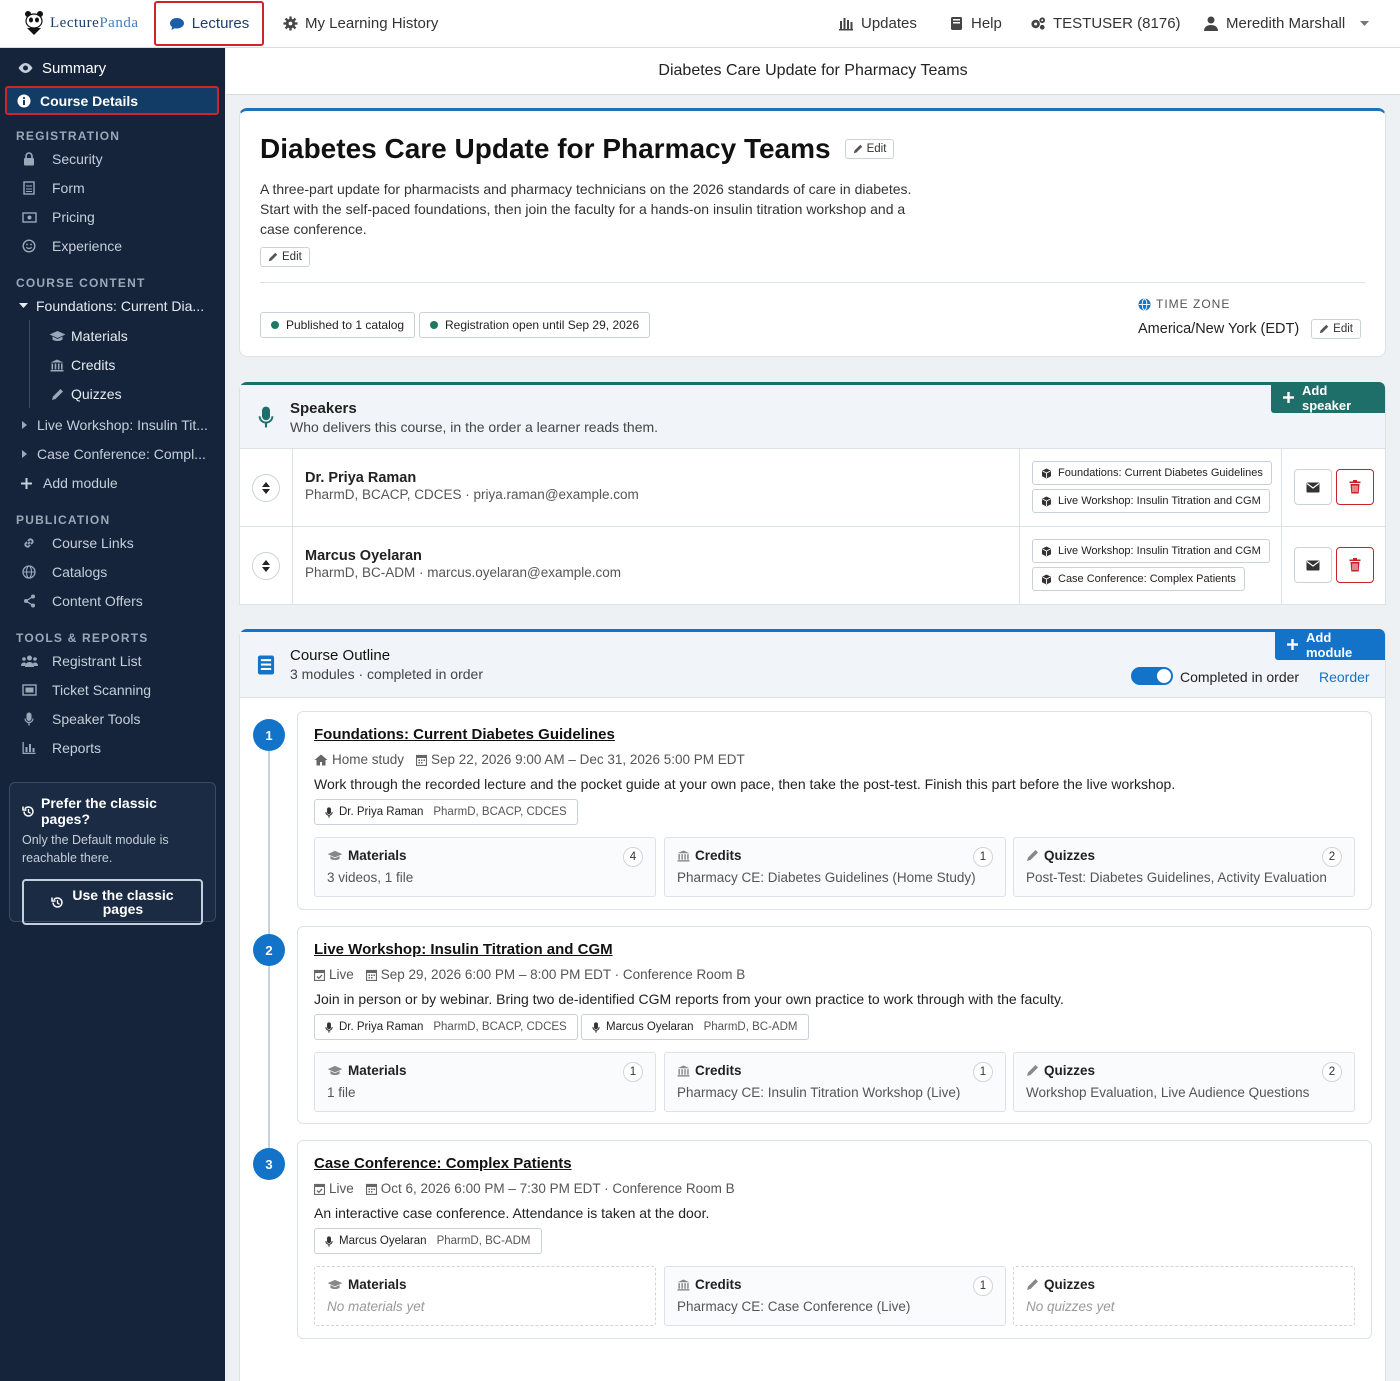 The width and height of the screenshot is (1400, 1381). What do you see at coordinates (1193, 304) in the screenshot?
I see `time-zone-label: TIME ZONE` at bounding box center [1193, 304].